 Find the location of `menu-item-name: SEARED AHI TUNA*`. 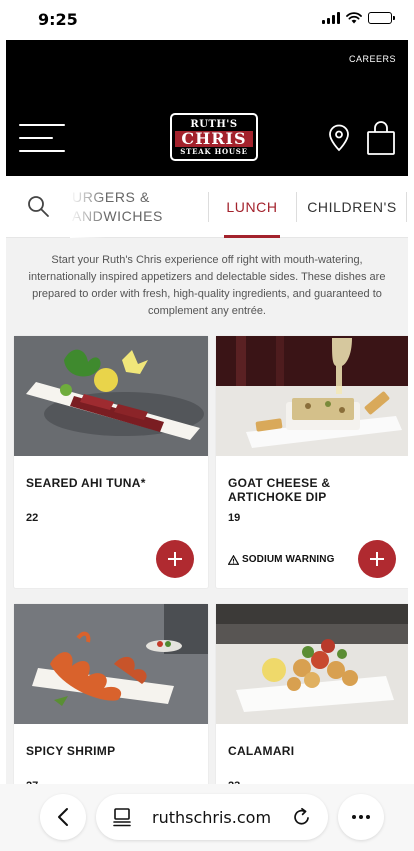

menu-item-name: SEARED AHI TUNA* is located at coordinates (86, 483).